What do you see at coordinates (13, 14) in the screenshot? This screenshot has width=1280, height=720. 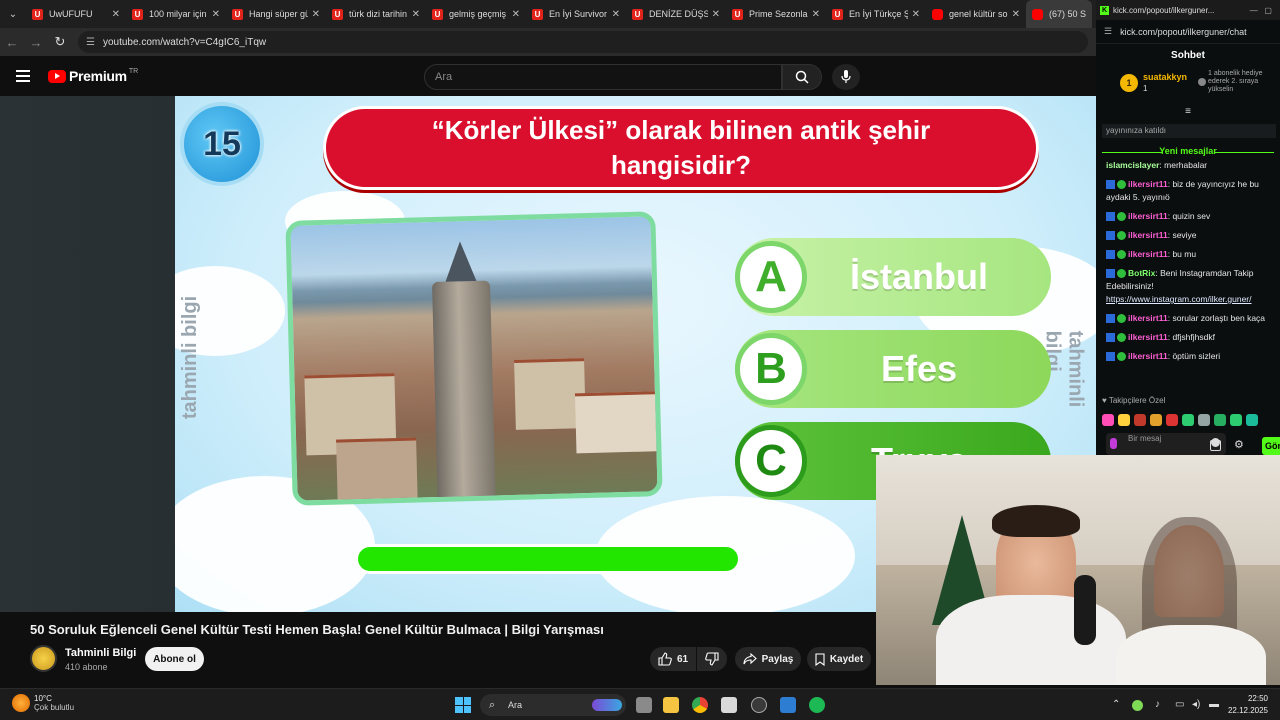 I see `tab-search-chevron-icon: ⌄` at bounding box center [13, 14].